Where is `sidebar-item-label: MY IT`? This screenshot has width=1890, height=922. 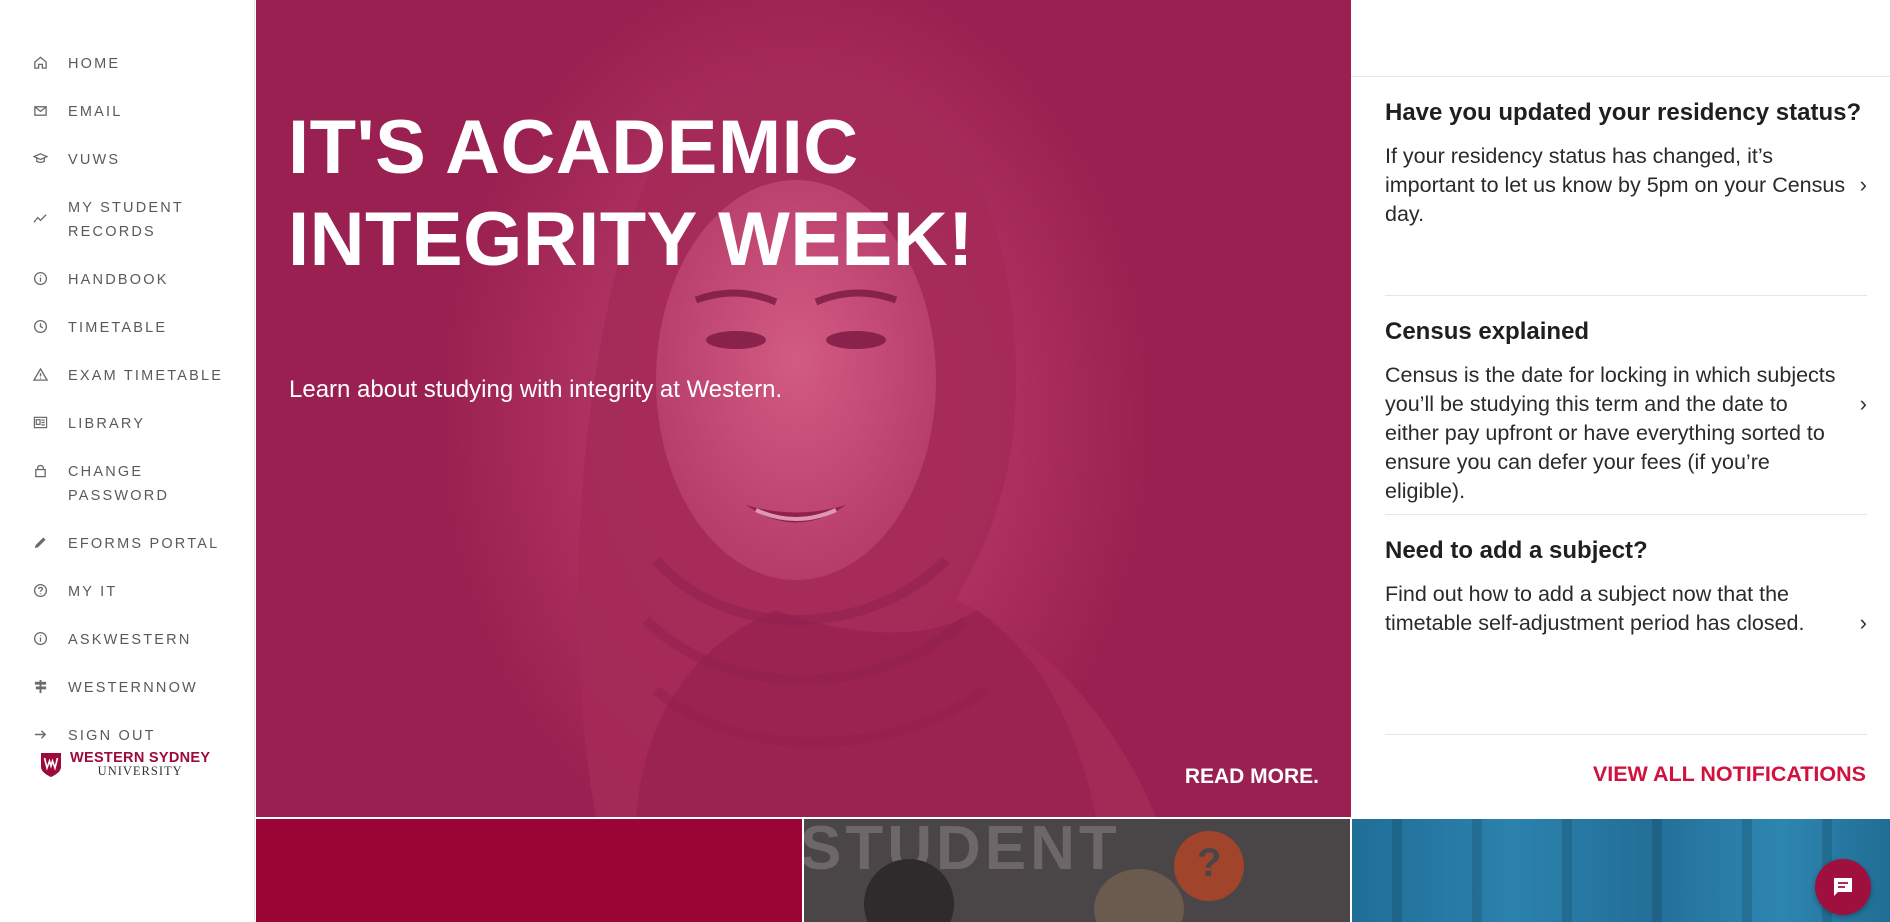 sidebar-item-label: MY IT is located at coordinates (93, 592).